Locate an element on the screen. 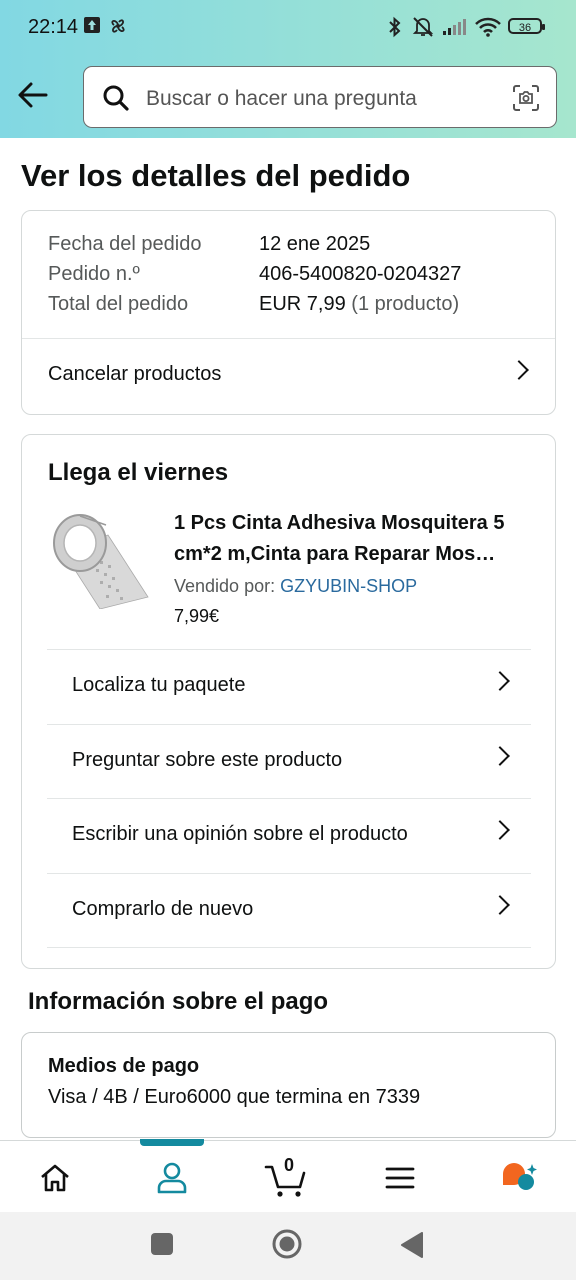 This screenshot has height=1280, width=576. order-date-value: 12 ene 2025 is located at coordinates (315, 244).